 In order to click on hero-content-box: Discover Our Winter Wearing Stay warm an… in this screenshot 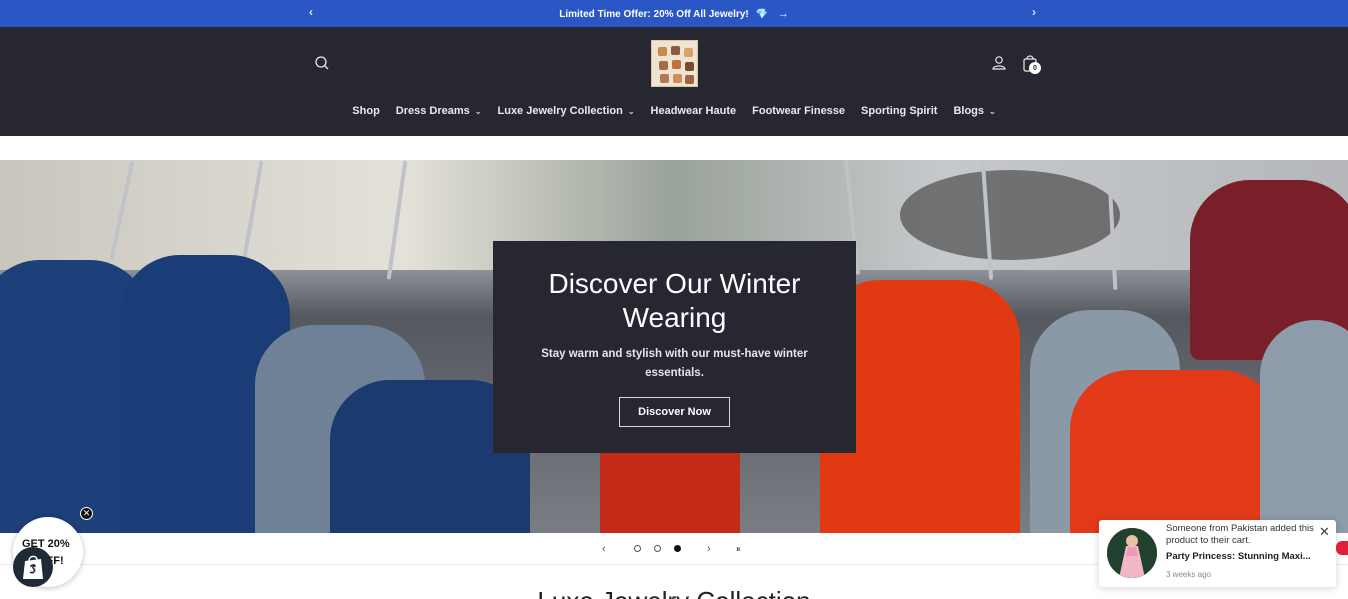, I will do `click(674, 347)`.